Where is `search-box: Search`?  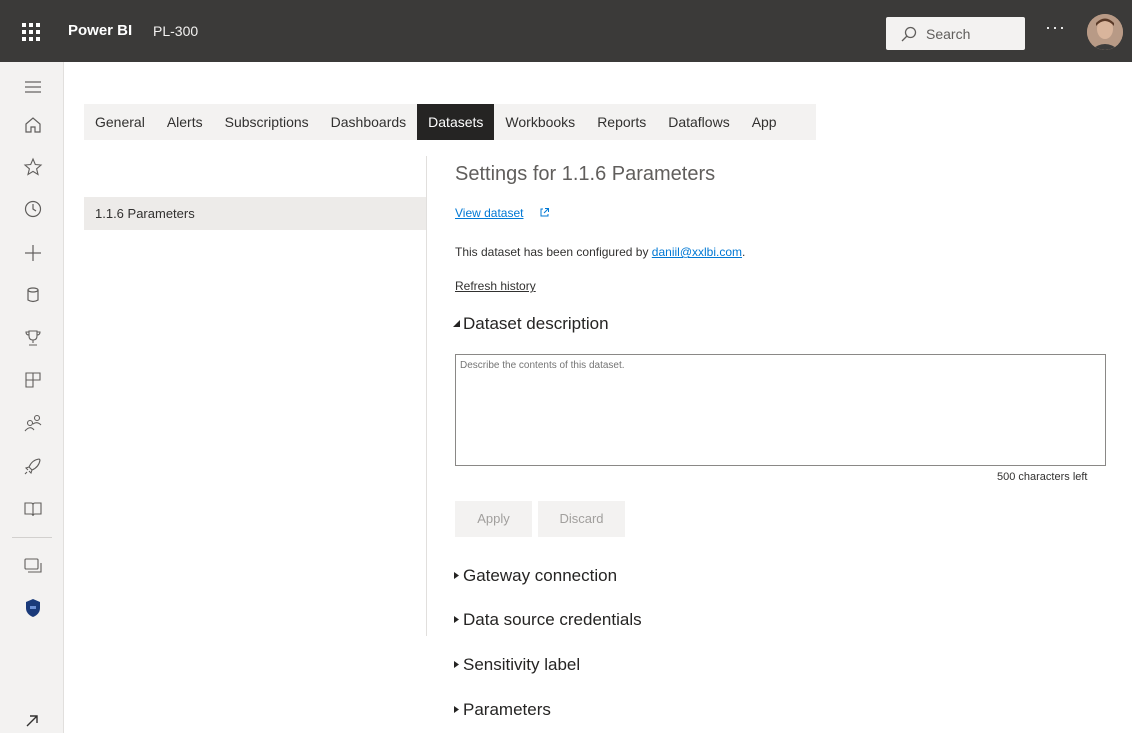 search-box: Search is located at coordinates (955, 33).